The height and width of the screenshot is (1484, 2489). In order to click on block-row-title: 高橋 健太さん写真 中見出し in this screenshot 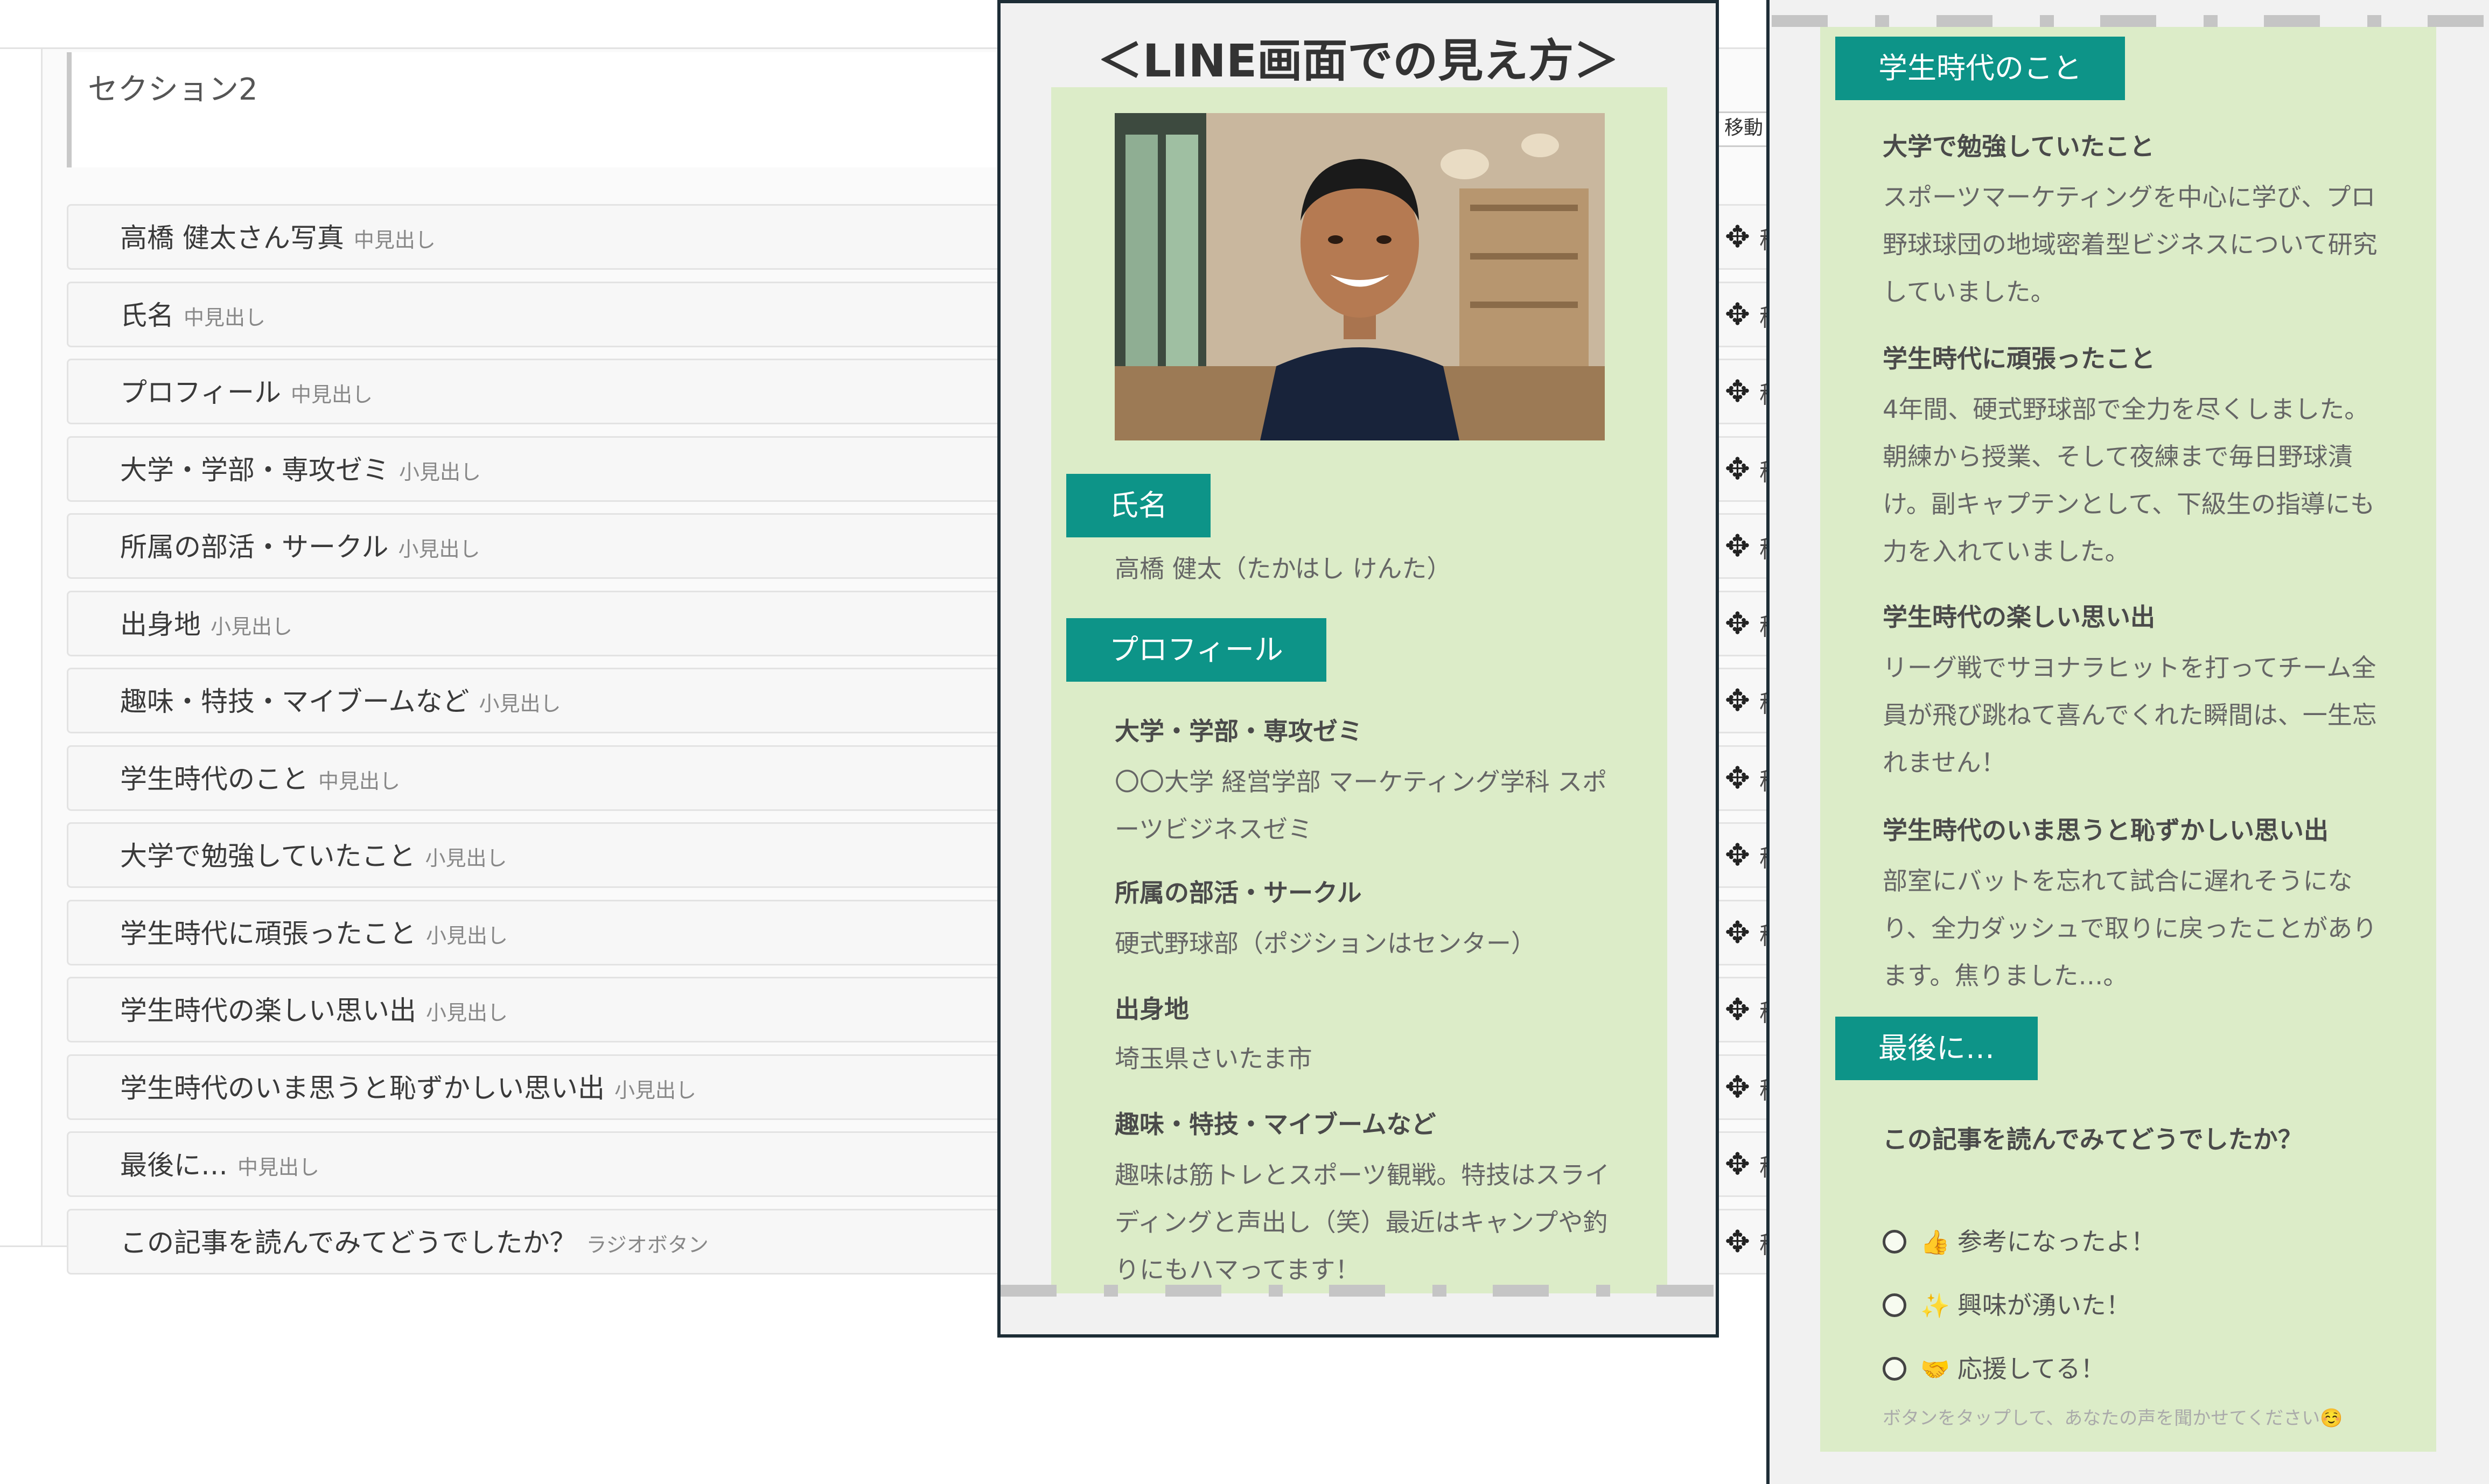, I will do `click(278, 235)`.